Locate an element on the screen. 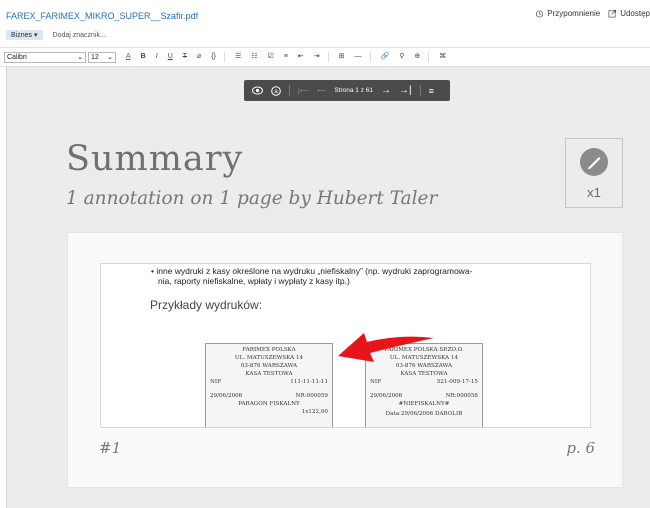  indent-button: ⇥ is located at coordinates (317, 57).